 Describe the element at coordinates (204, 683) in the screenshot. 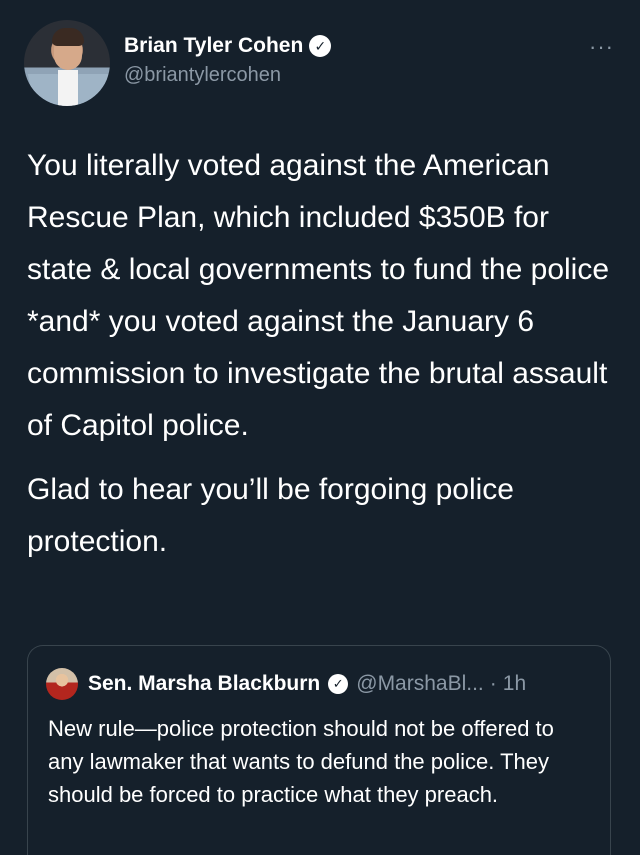

I see `quoted-author-name: Sen. Marsha Blackburn` at that location.